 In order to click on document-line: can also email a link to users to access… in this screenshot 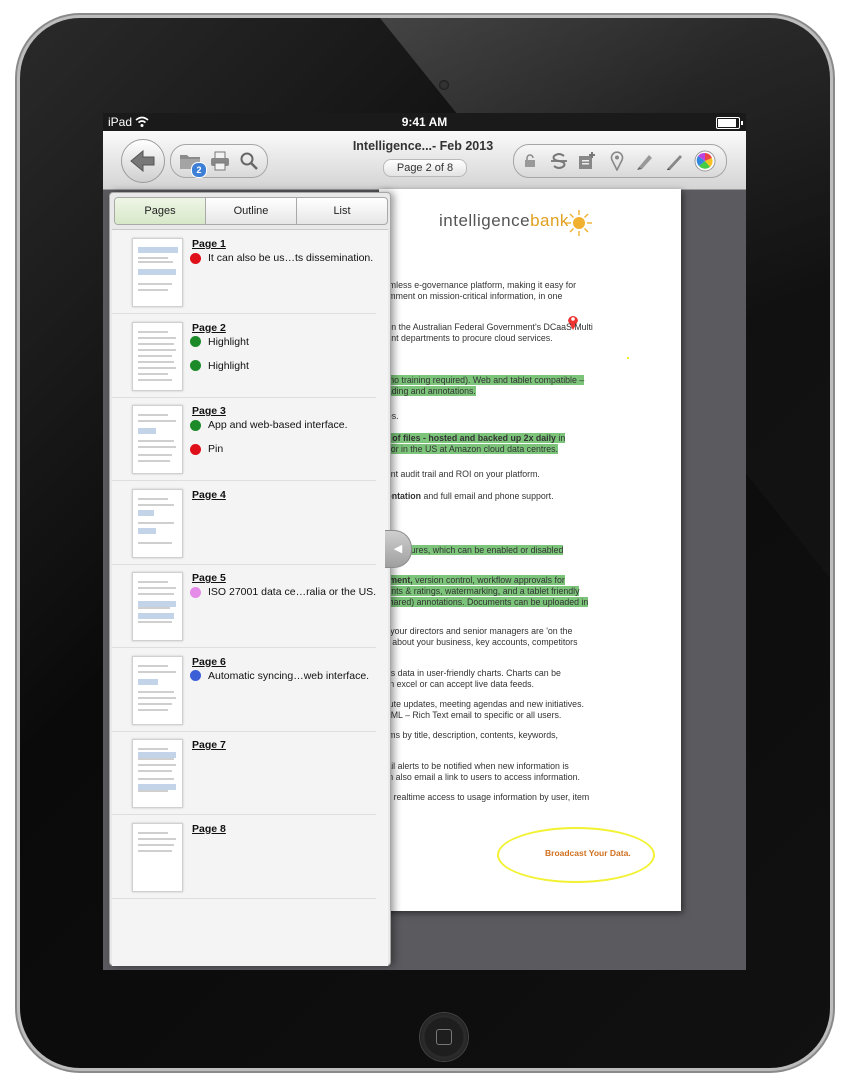, I will do `click(479, 777)`.